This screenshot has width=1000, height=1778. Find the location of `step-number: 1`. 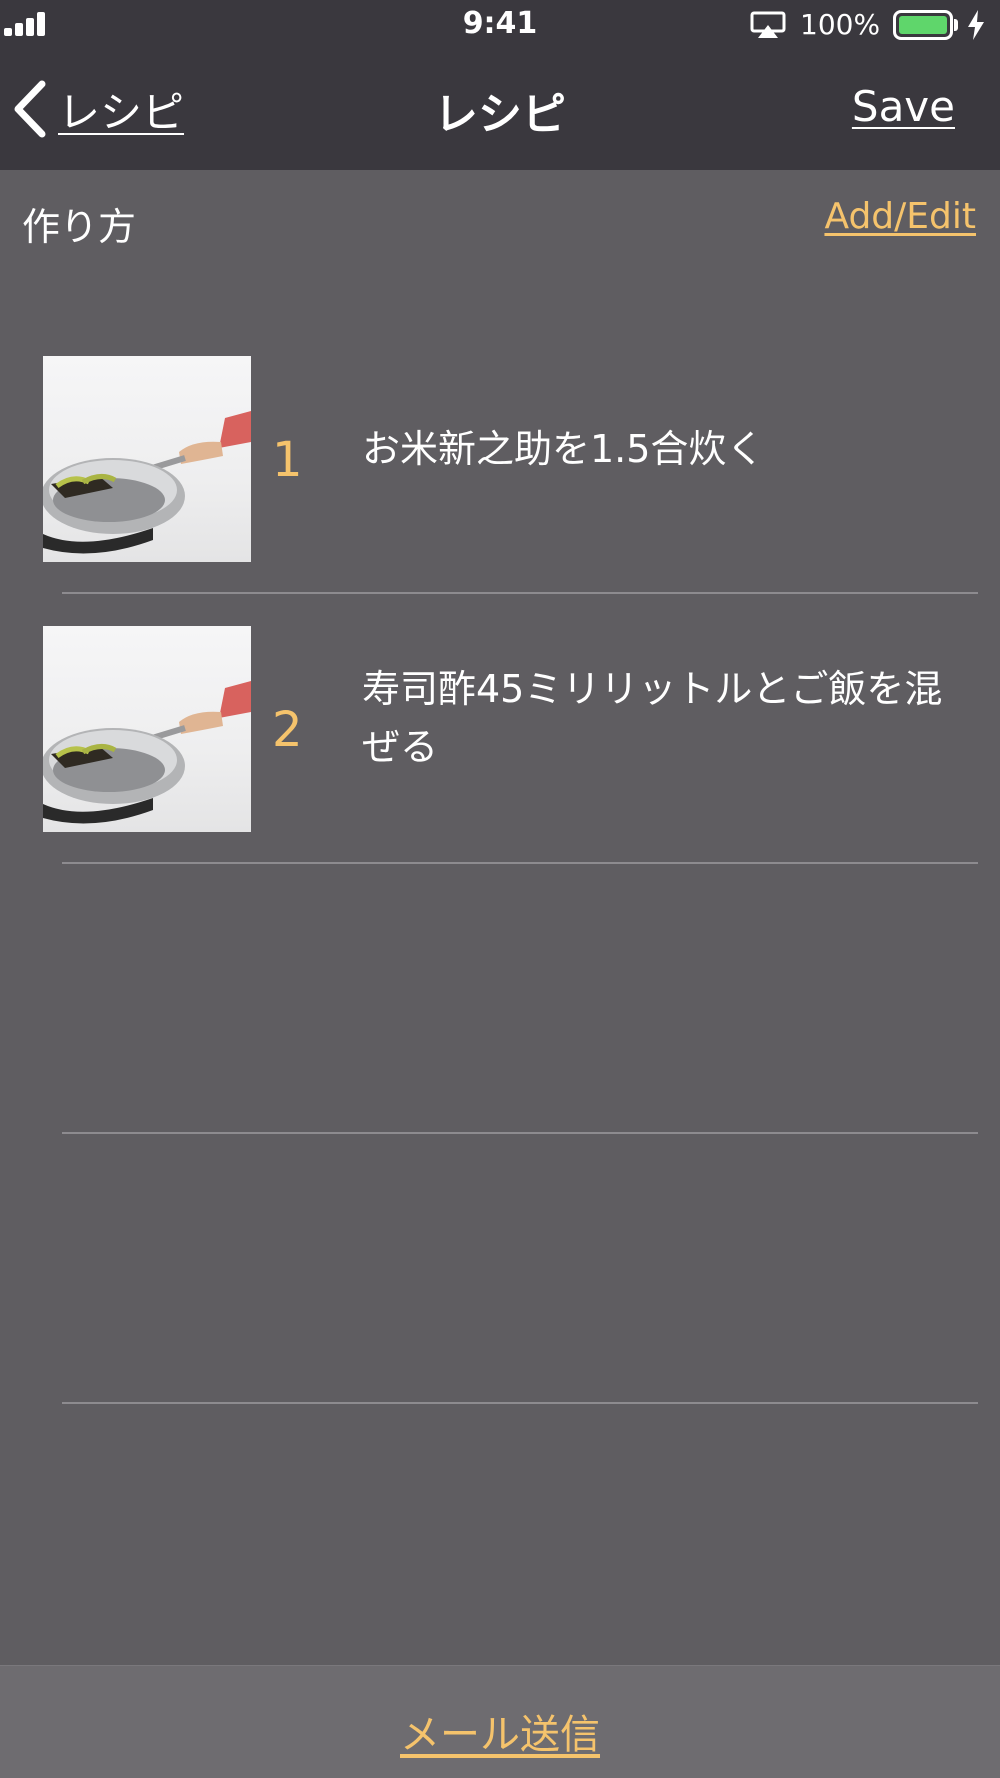

step-number: 1 is located at coordinates (287, 460).